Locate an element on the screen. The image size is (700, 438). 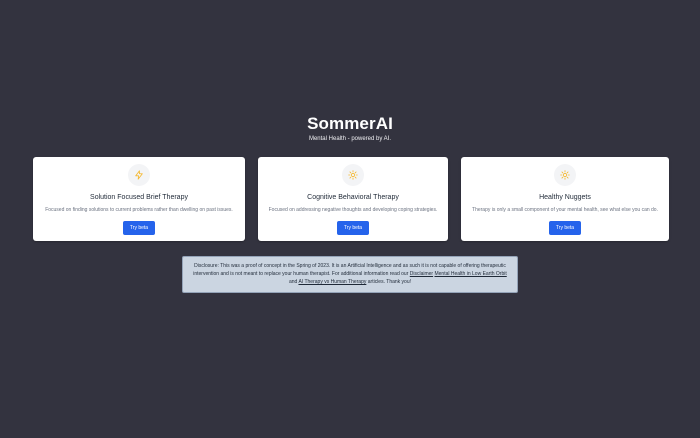
ai-vs-human-therapy-link: AI Therapy vs Human Therapy is located at coordinates (332, 282).